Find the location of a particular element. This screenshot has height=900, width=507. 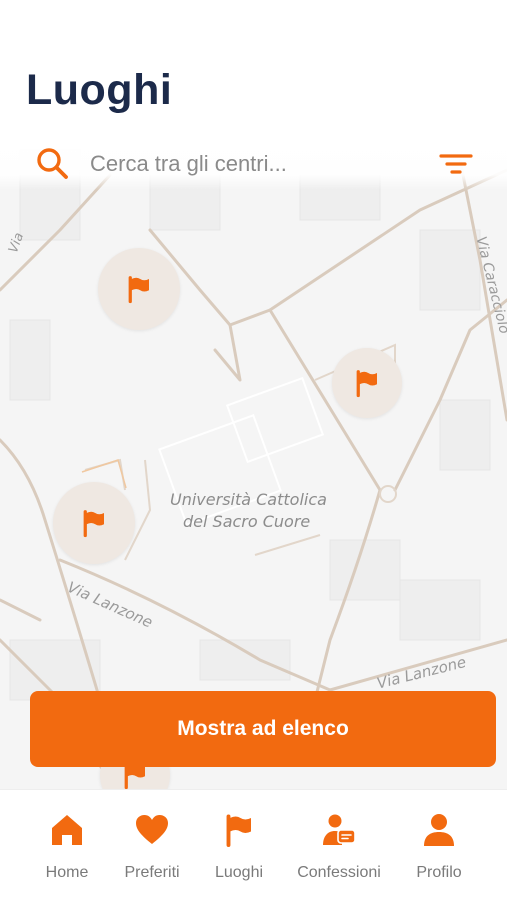

user-icon is located at coordinates (439, 830).